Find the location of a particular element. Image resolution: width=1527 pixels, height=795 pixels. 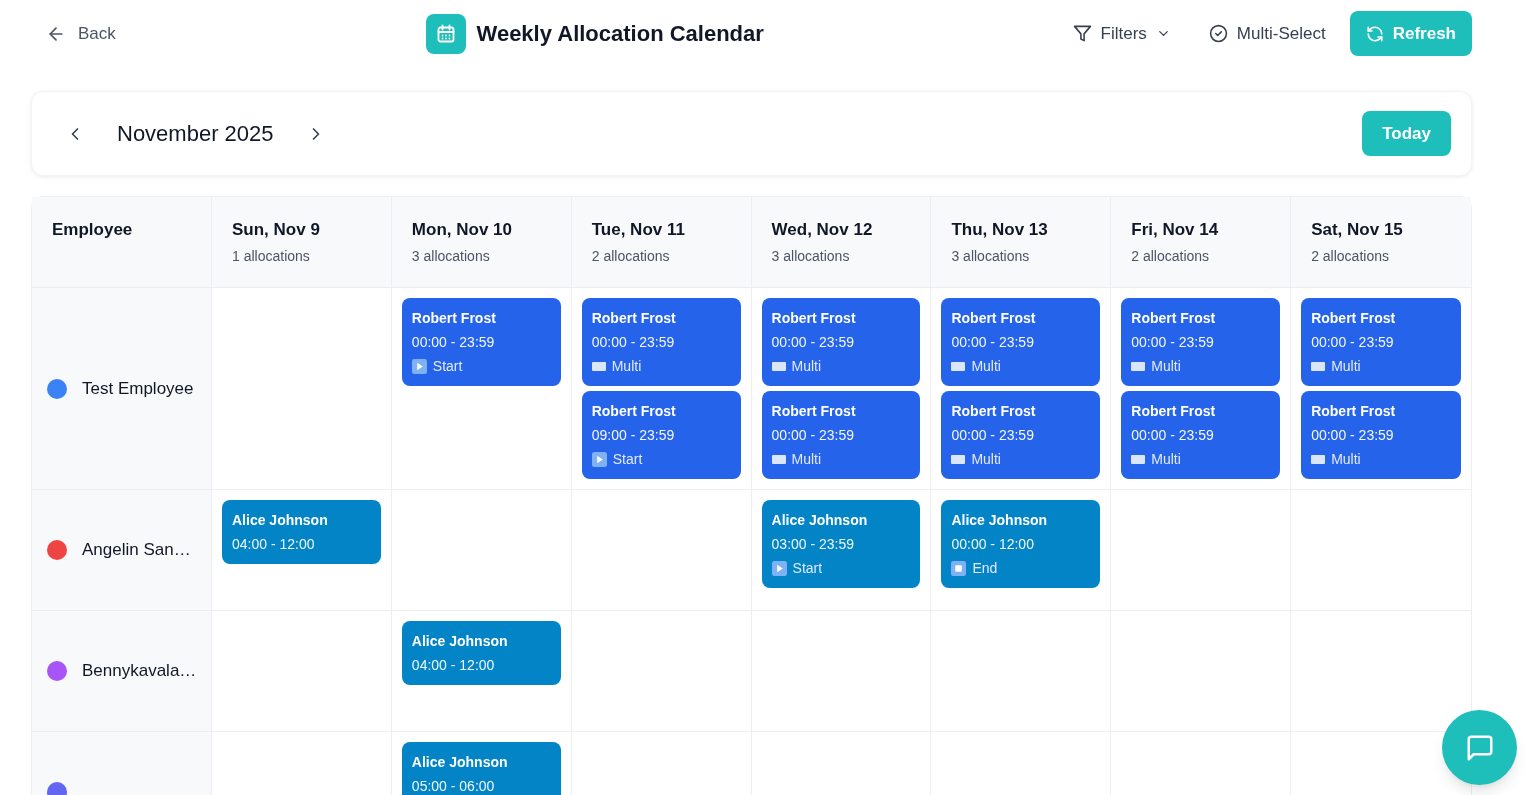

funnel-icon is located at coordinates (1082, 33).